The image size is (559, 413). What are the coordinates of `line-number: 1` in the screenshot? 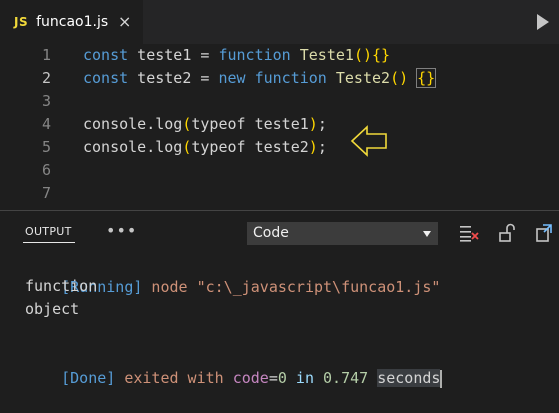 It's located at (46, 55).